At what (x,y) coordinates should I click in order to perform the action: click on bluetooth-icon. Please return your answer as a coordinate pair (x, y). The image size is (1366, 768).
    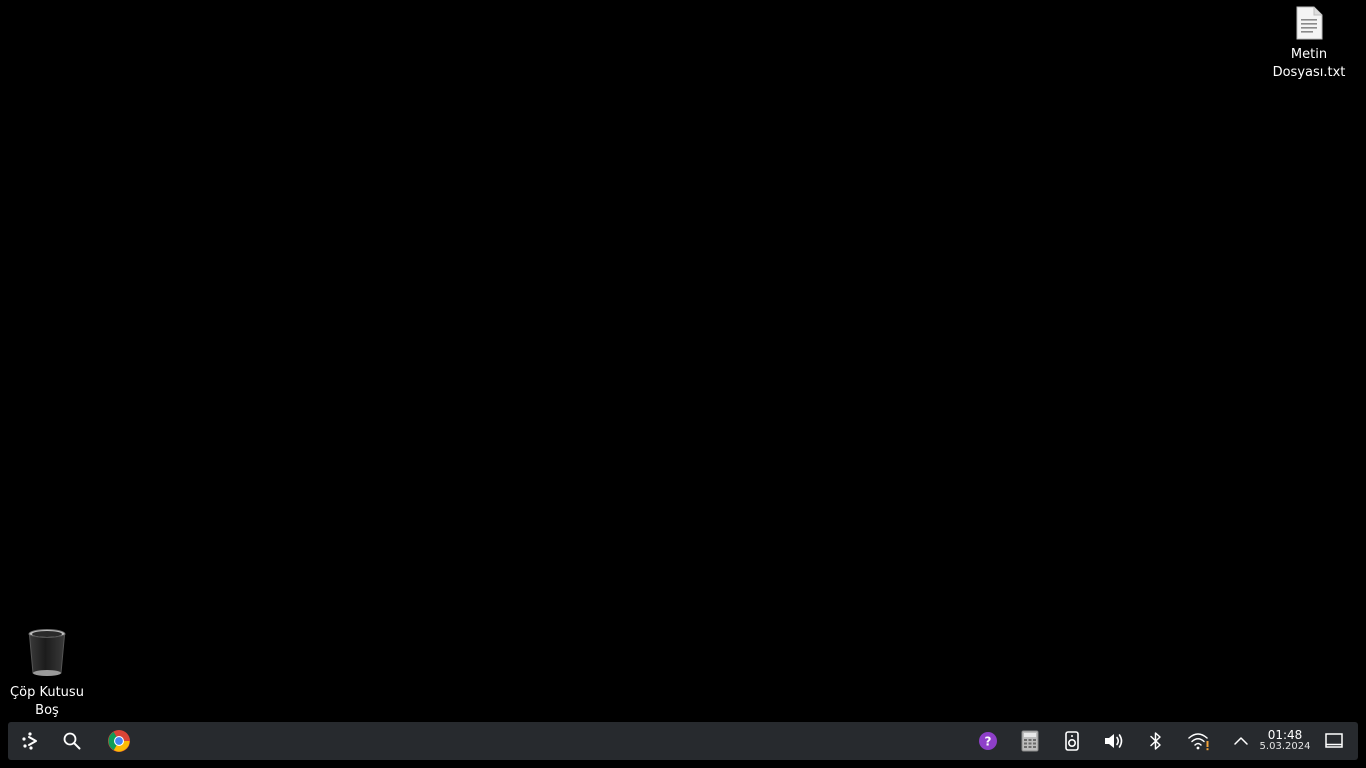
    Looking at the image, I should click on (1156, 741).